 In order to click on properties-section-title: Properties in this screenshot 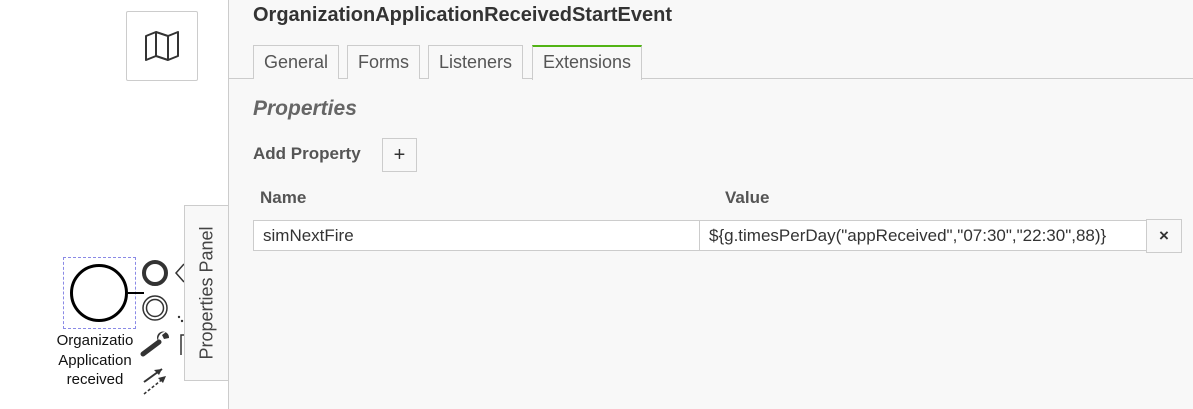, I will do `click(305, 108)`.